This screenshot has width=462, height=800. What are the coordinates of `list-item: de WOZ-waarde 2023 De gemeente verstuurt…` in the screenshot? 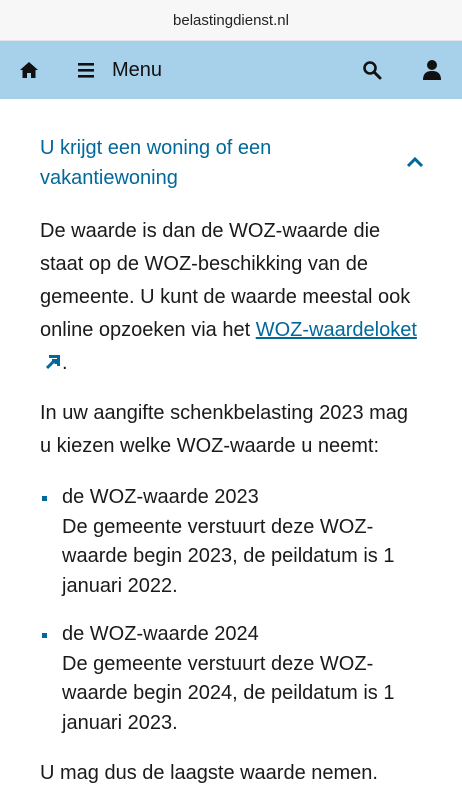 It's located at (231, 542).